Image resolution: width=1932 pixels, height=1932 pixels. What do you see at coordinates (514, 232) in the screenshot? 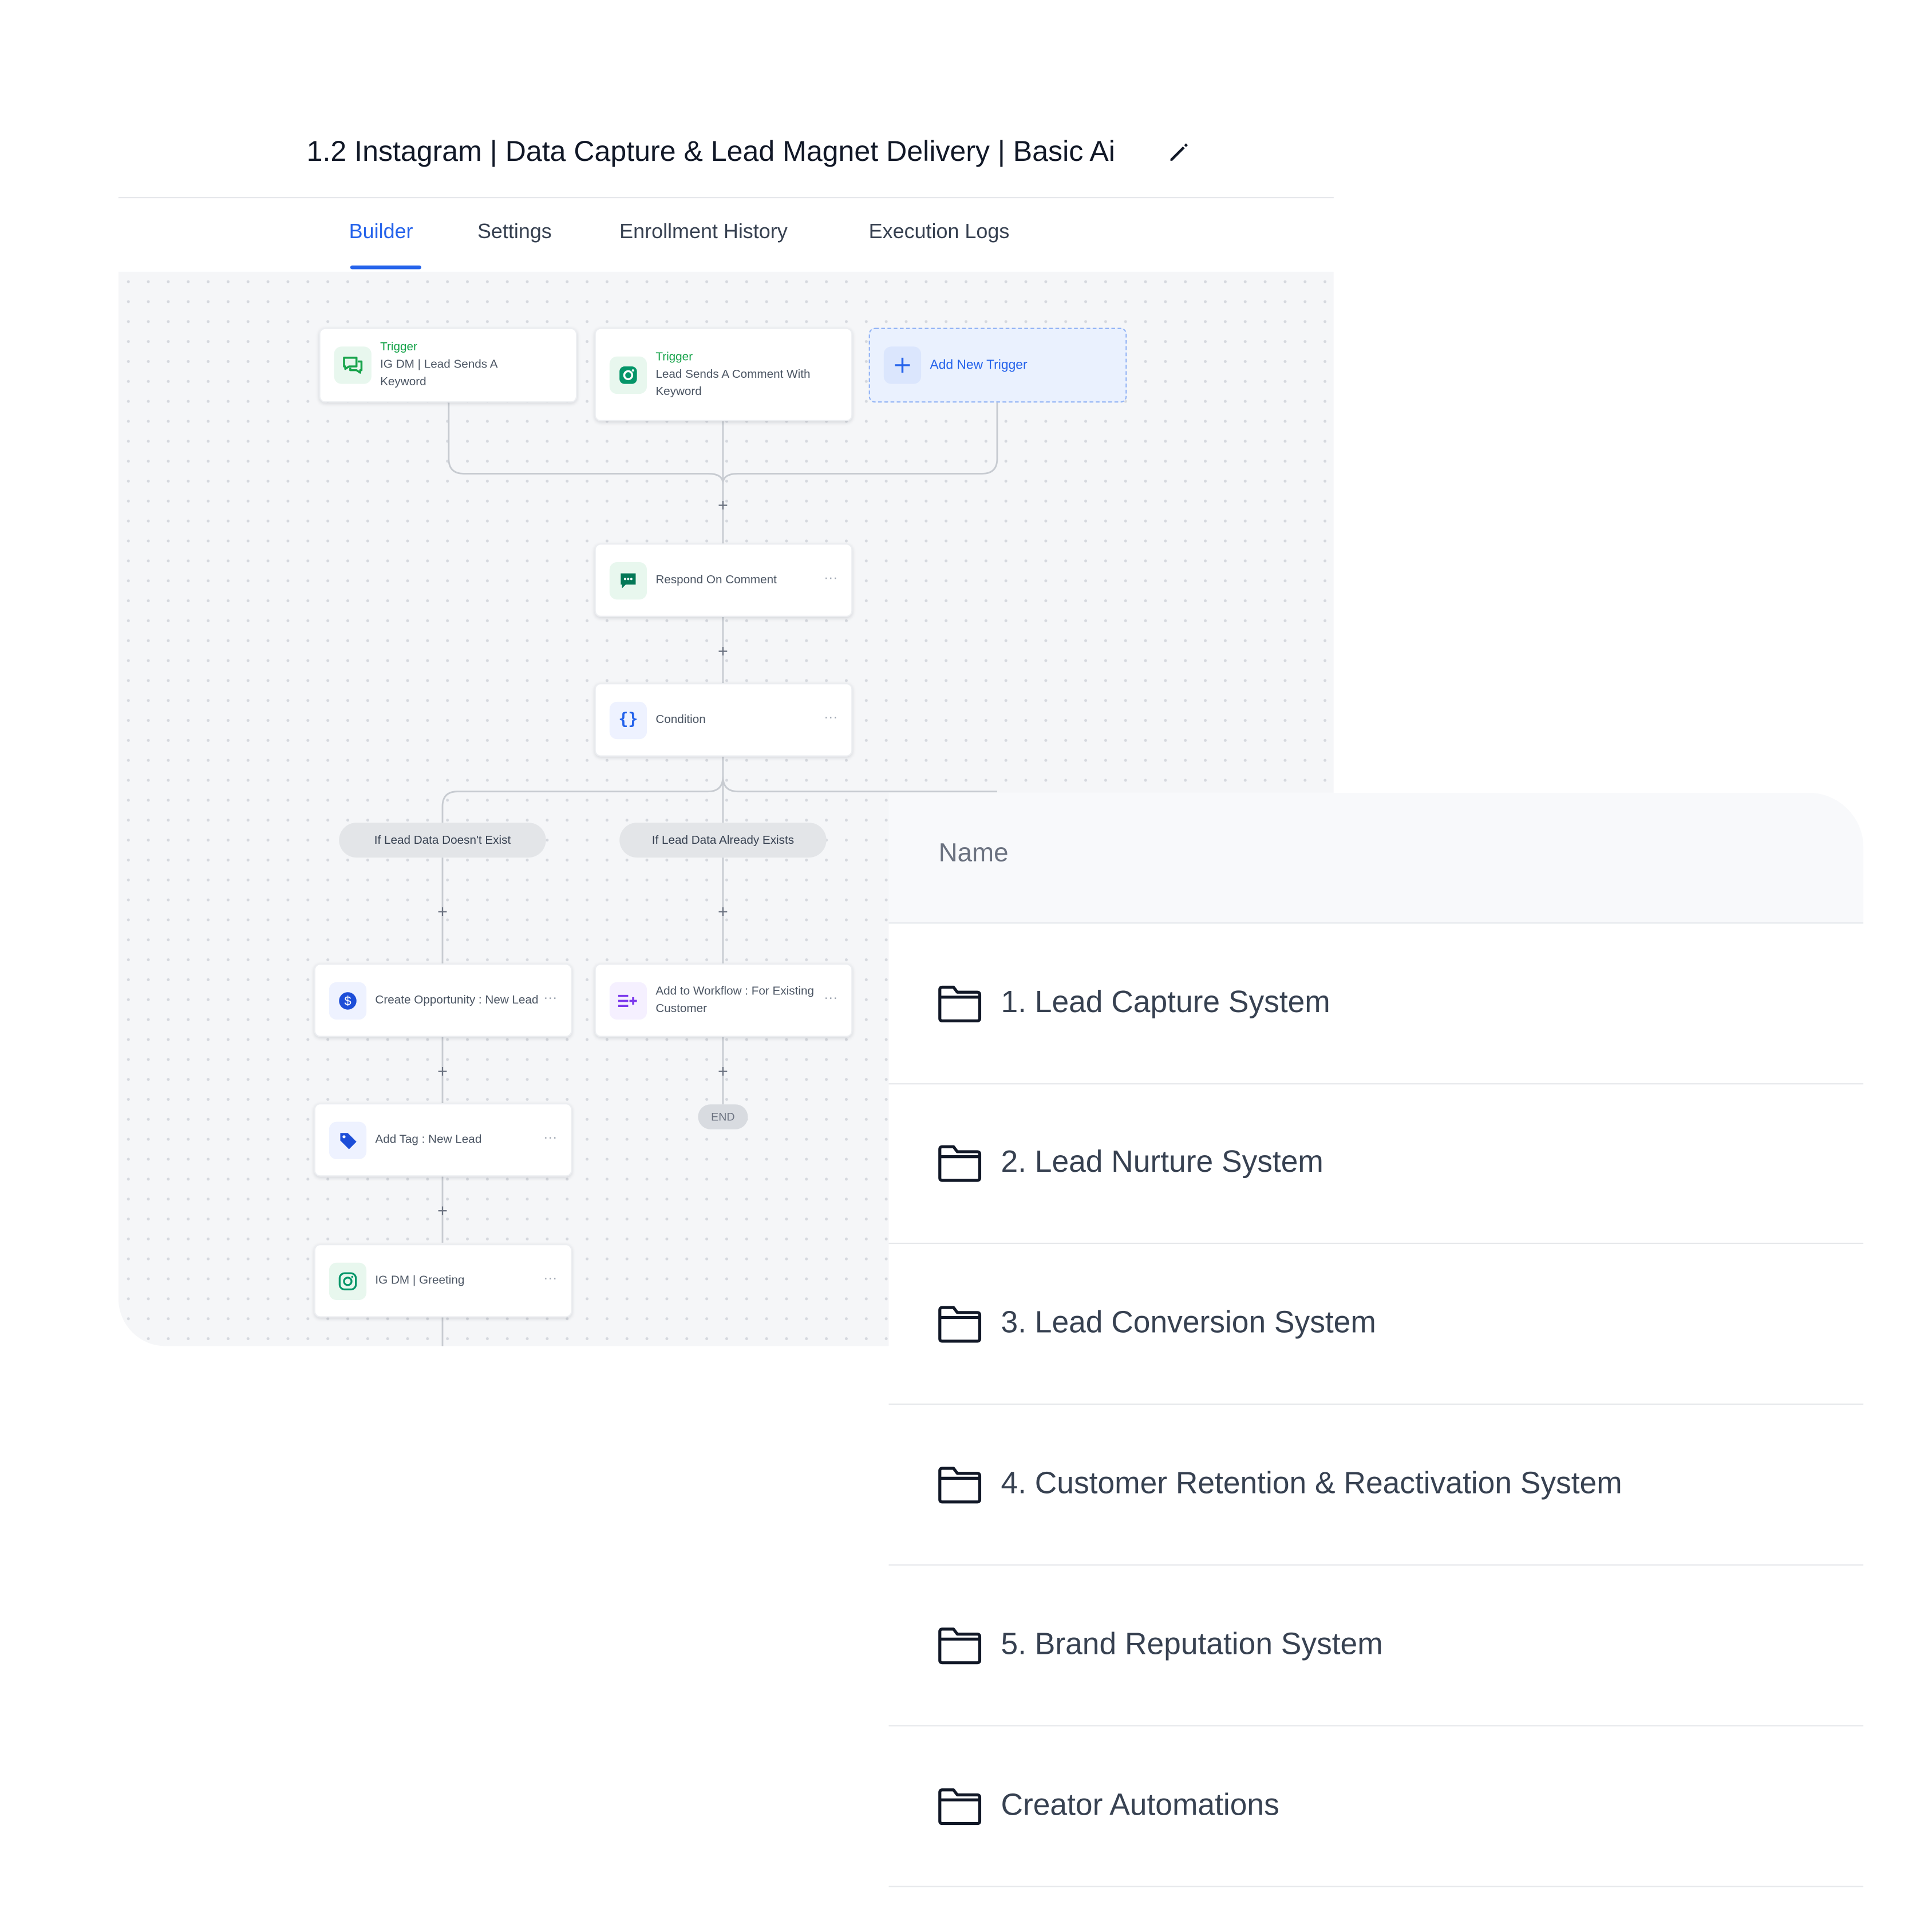
I see `tab-settings: Settings` at bounding box center [514, 232].